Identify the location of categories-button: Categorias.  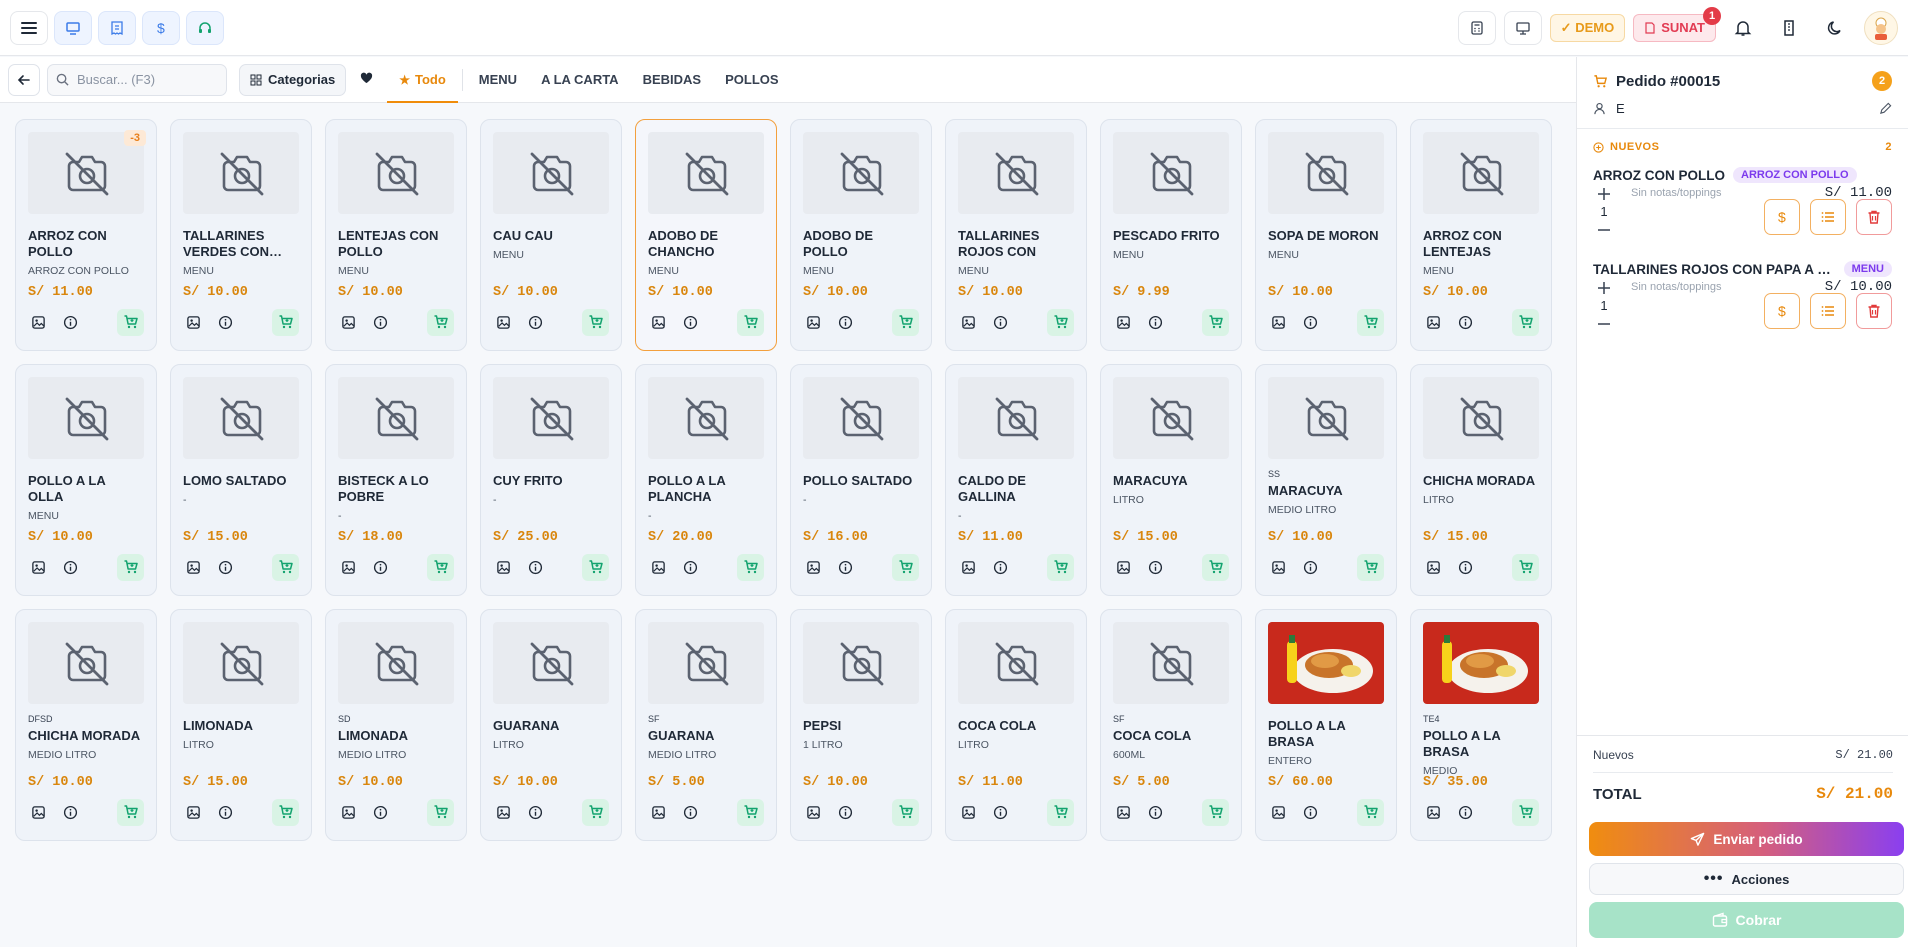
(293, 79).